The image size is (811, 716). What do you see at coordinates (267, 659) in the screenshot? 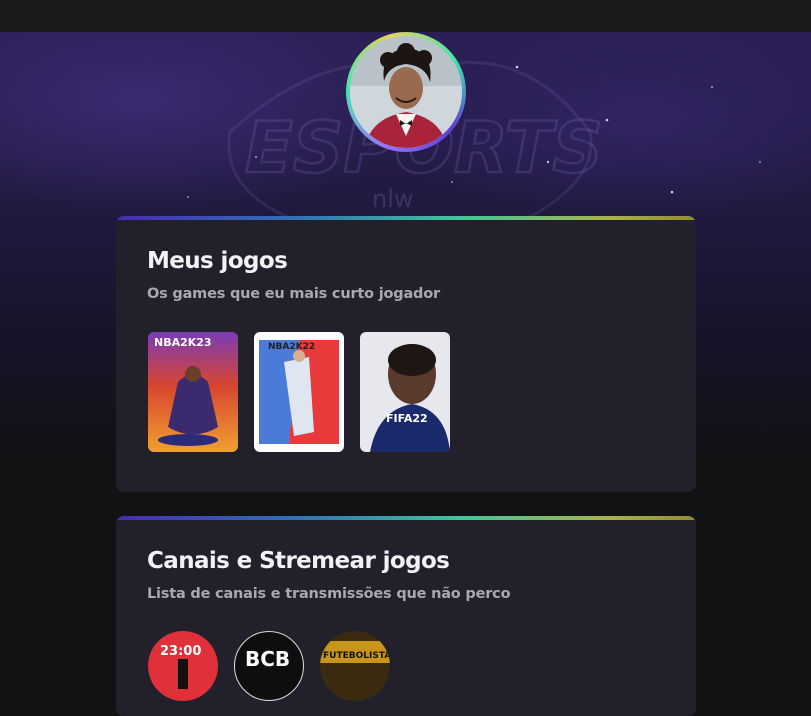
I see `channel-name: BCB` at bounding box center [267, 659].